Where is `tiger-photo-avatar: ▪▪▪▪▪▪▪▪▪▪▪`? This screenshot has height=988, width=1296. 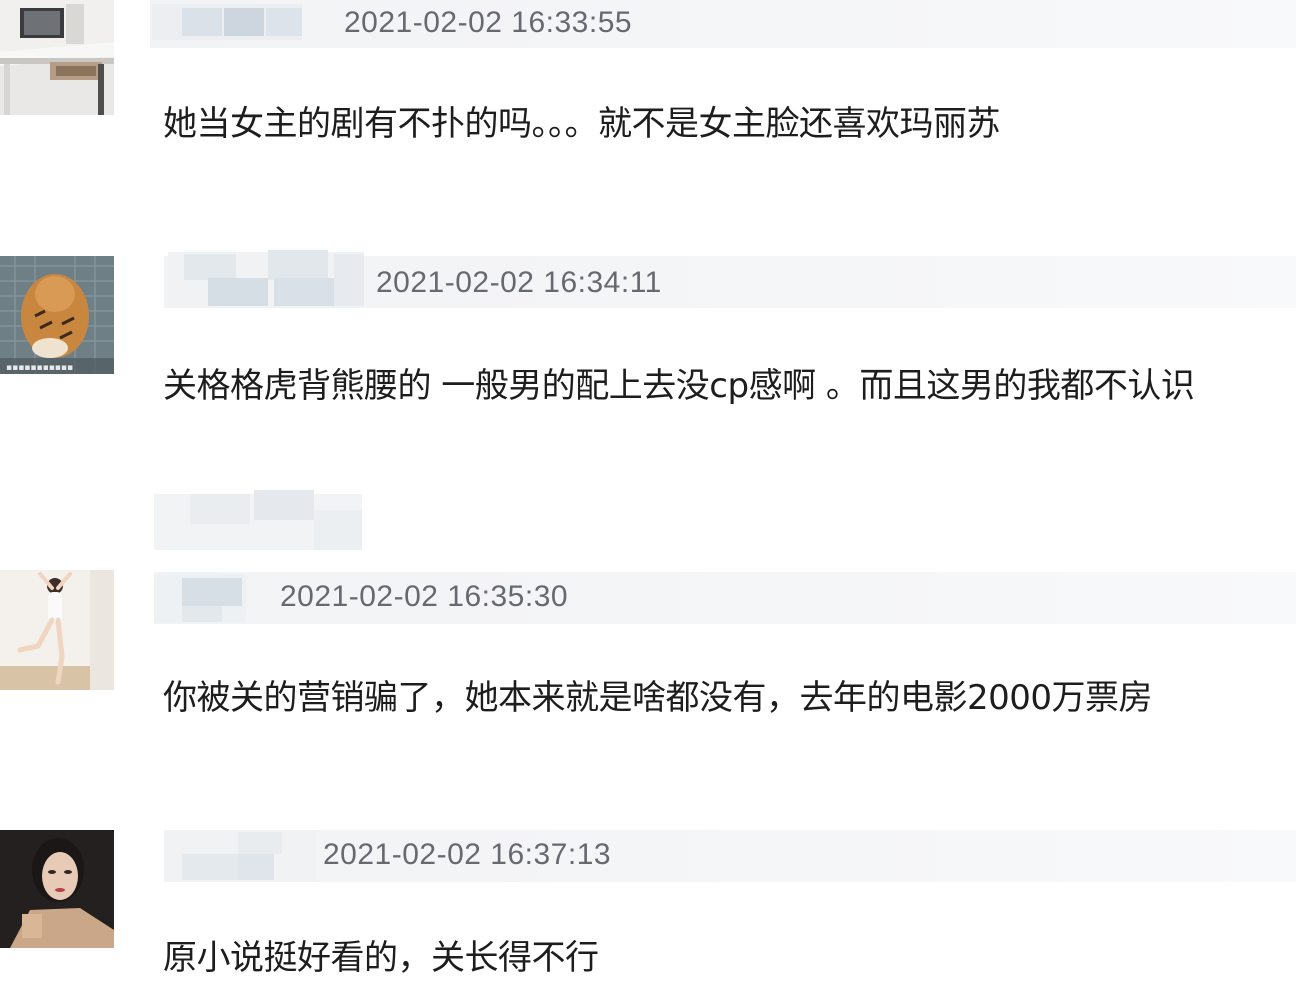
tiger-photo-avatar: ▪▪▪▪▪▪▪▪▪▪▪ is located at coordinates (57, 315).